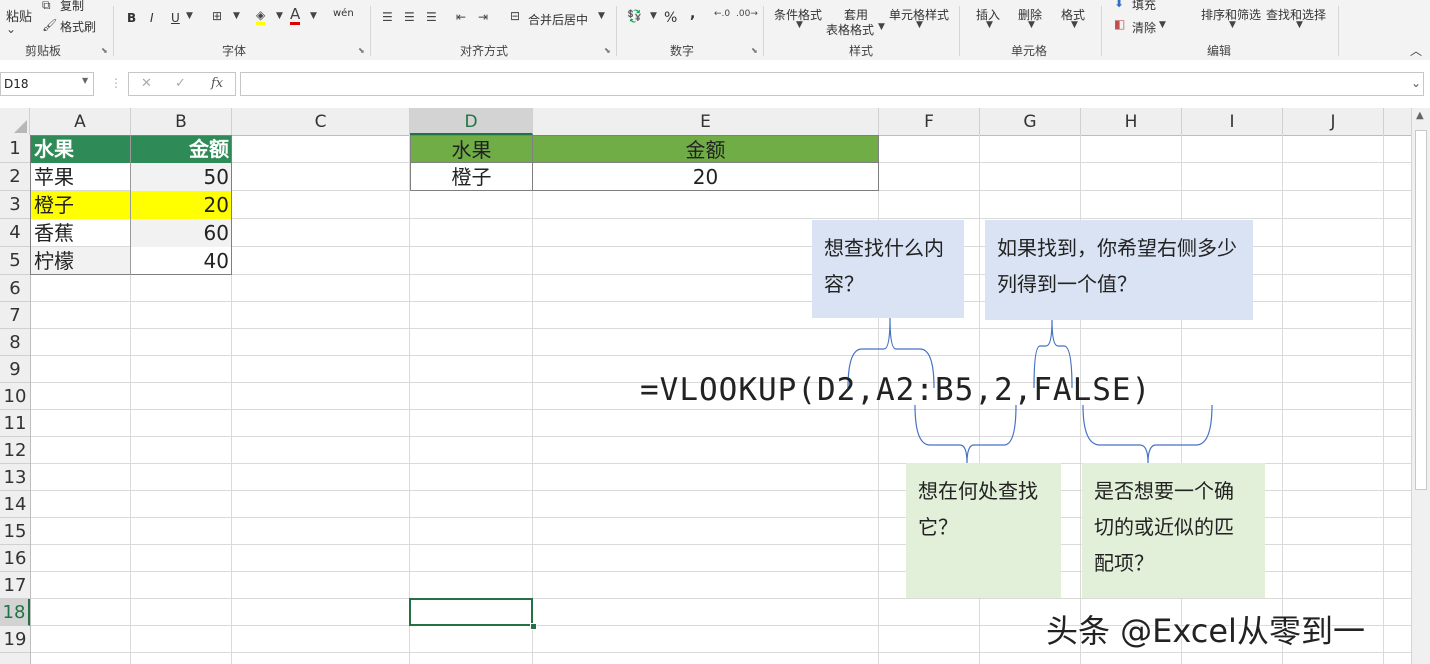  Describe the element at coordinates (1420, 115) in the screenshot. I see `scroll-up-icon: ▲` at that location.